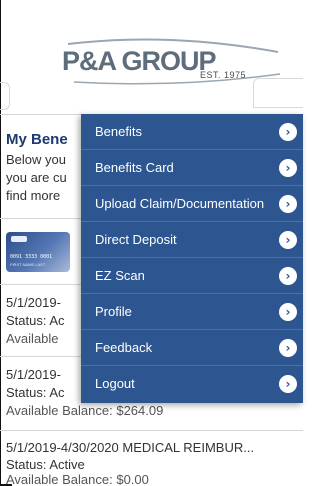 The height and width of the screenshot is (486, 320). Describe the element at coordinates (115, 383) in the screenshot. I see `menu-item-label: Logout` at that location.